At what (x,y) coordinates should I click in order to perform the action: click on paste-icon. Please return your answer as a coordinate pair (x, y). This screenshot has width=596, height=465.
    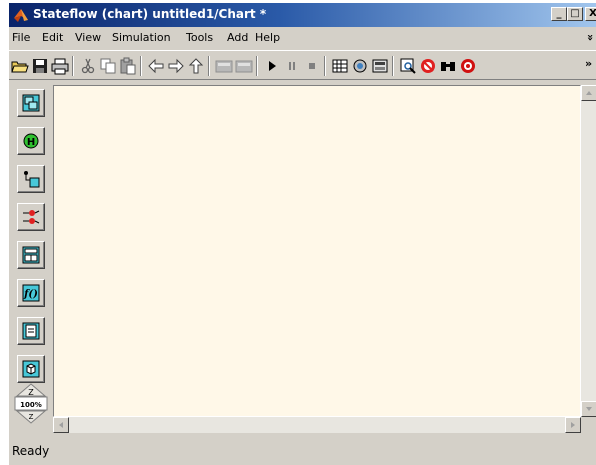
    Looking at the image, I should click on (128, 66).